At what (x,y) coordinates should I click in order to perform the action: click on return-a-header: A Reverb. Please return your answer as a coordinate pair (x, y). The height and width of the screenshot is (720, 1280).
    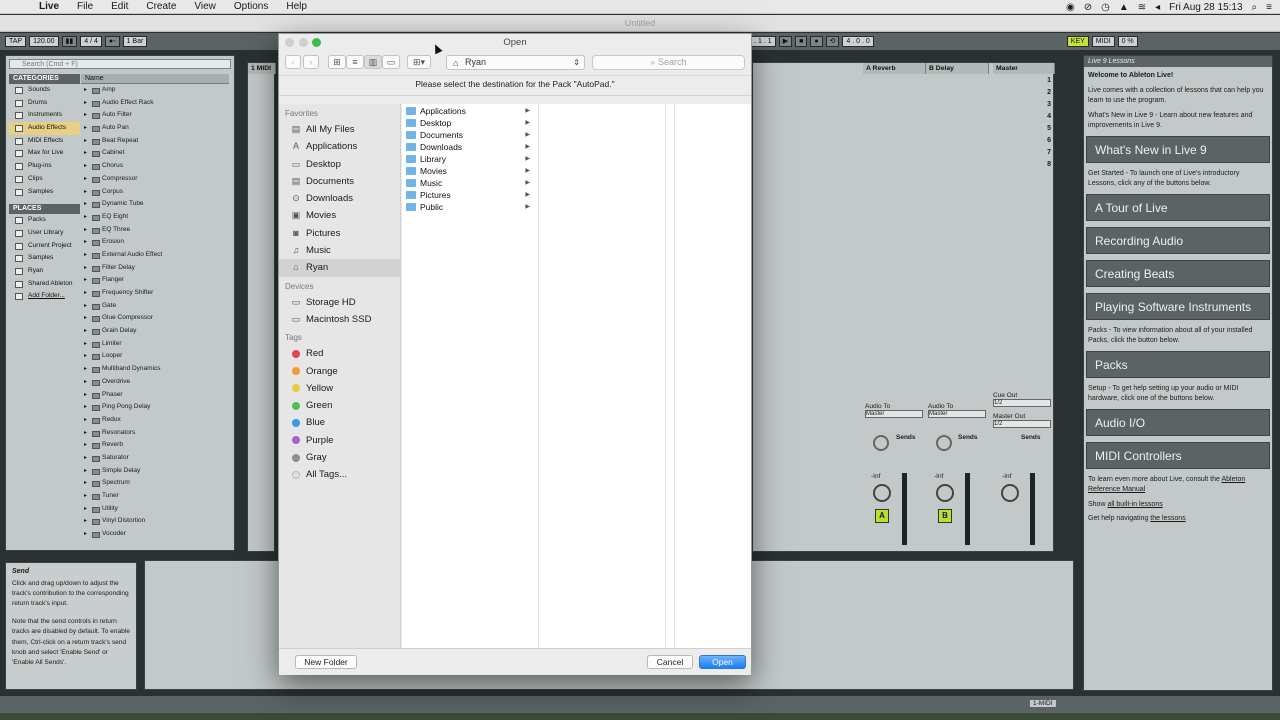
    Looking at the image, I should click on (894, 68).